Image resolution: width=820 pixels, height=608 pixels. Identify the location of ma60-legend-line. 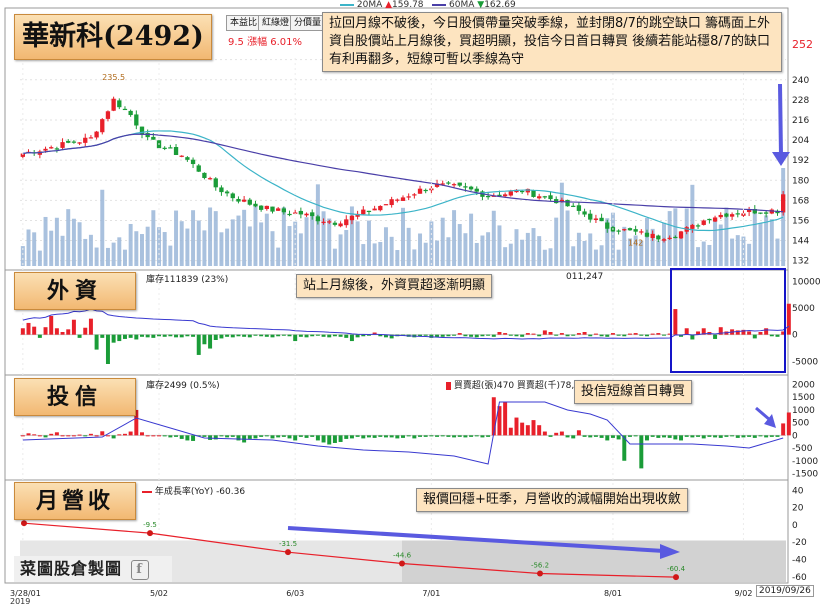
(439, 4).